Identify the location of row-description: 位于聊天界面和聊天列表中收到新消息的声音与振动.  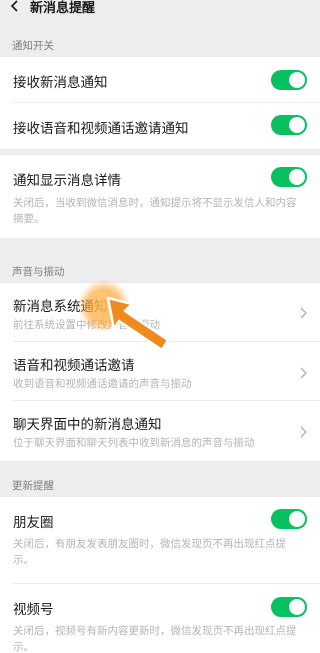
(134, 443).